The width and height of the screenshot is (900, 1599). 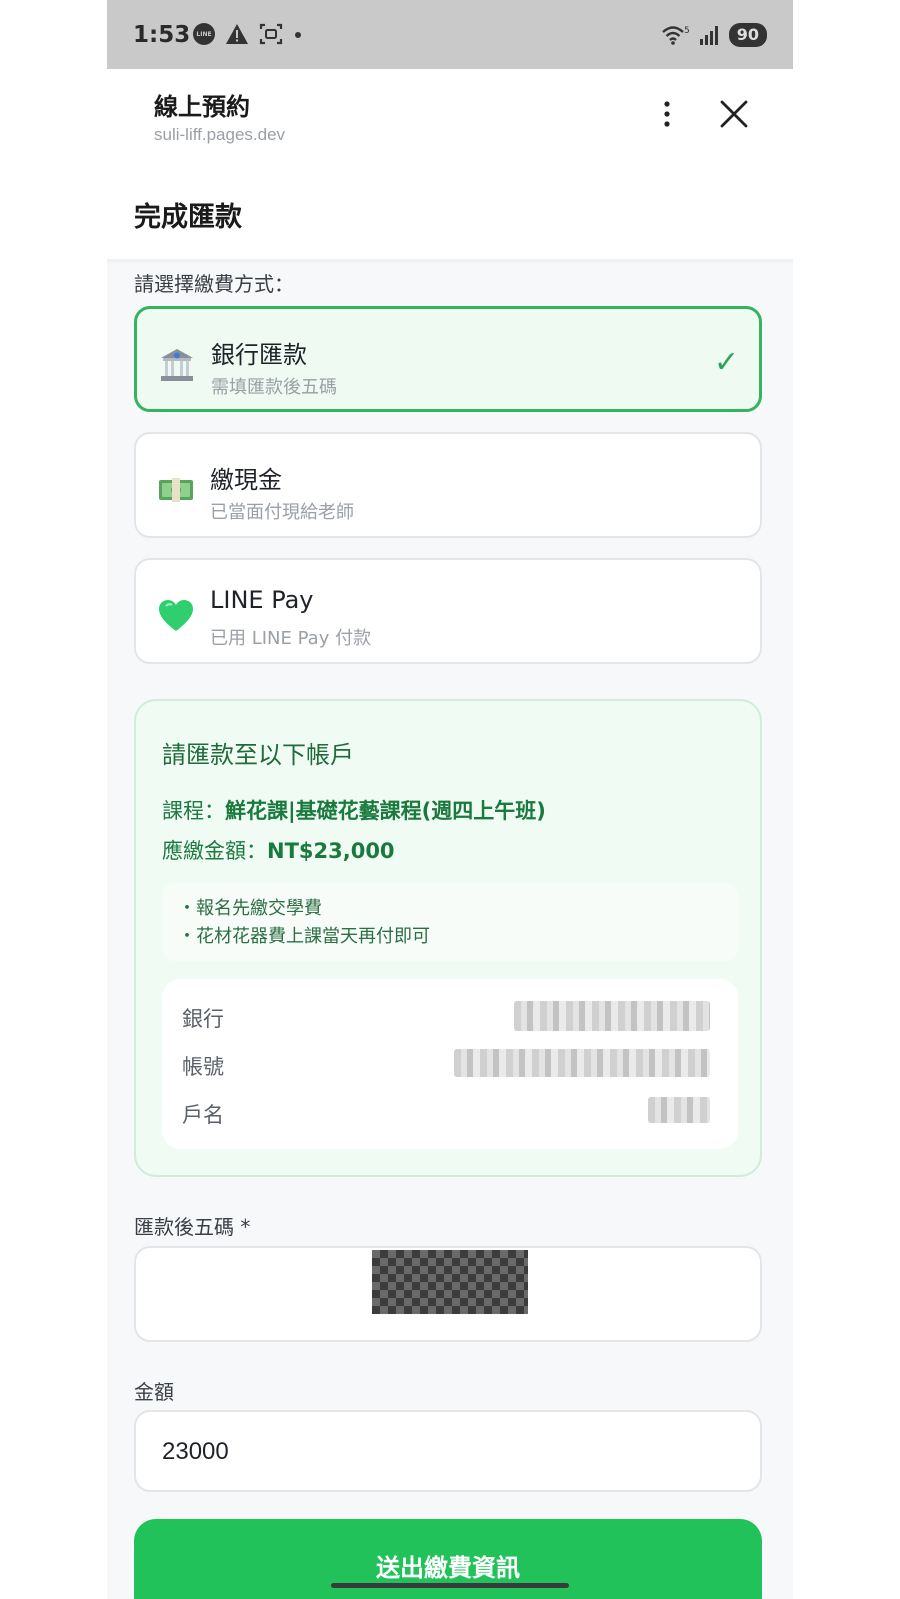 What do you see at coordinates (202, 107) in the screenshot?
I see `header-title: 線上預約` at bounding box center [202, 107].